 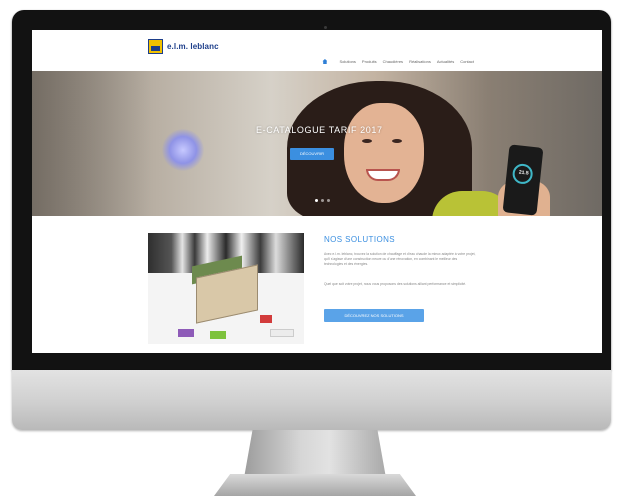 What do you see at coordinates (92, 143) in the screenshot?
I see `hero-background-shade` at bounding box center [92, 143].